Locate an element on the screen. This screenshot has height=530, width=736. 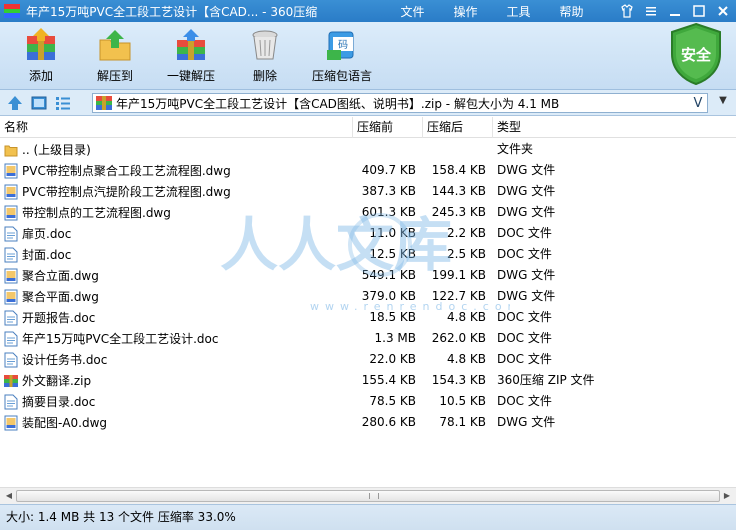
file-name: 设计任务书.doc is located at coordinates (65, 360).